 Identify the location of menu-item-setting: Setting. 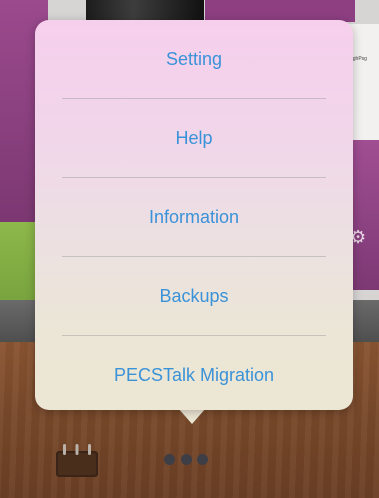
(194, 59).